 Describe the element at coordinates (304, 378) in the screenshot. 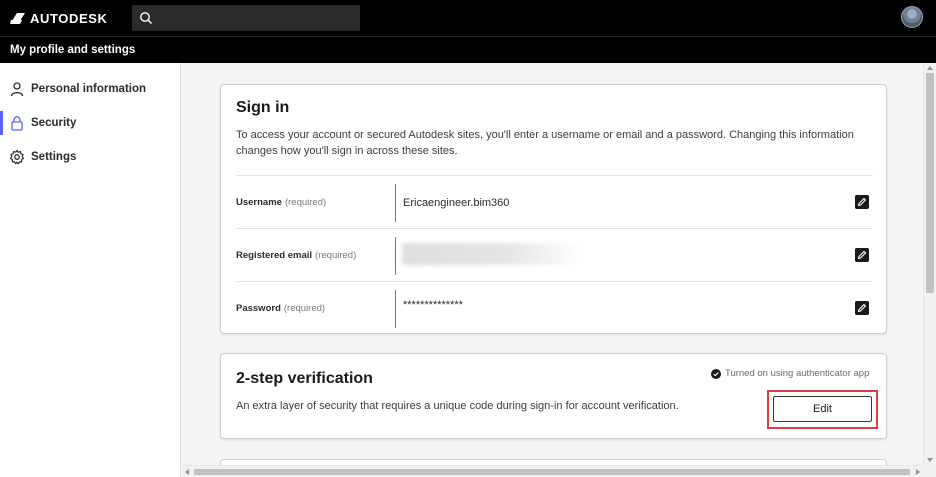

I see `two-step-title: 2-step verification` at that location.